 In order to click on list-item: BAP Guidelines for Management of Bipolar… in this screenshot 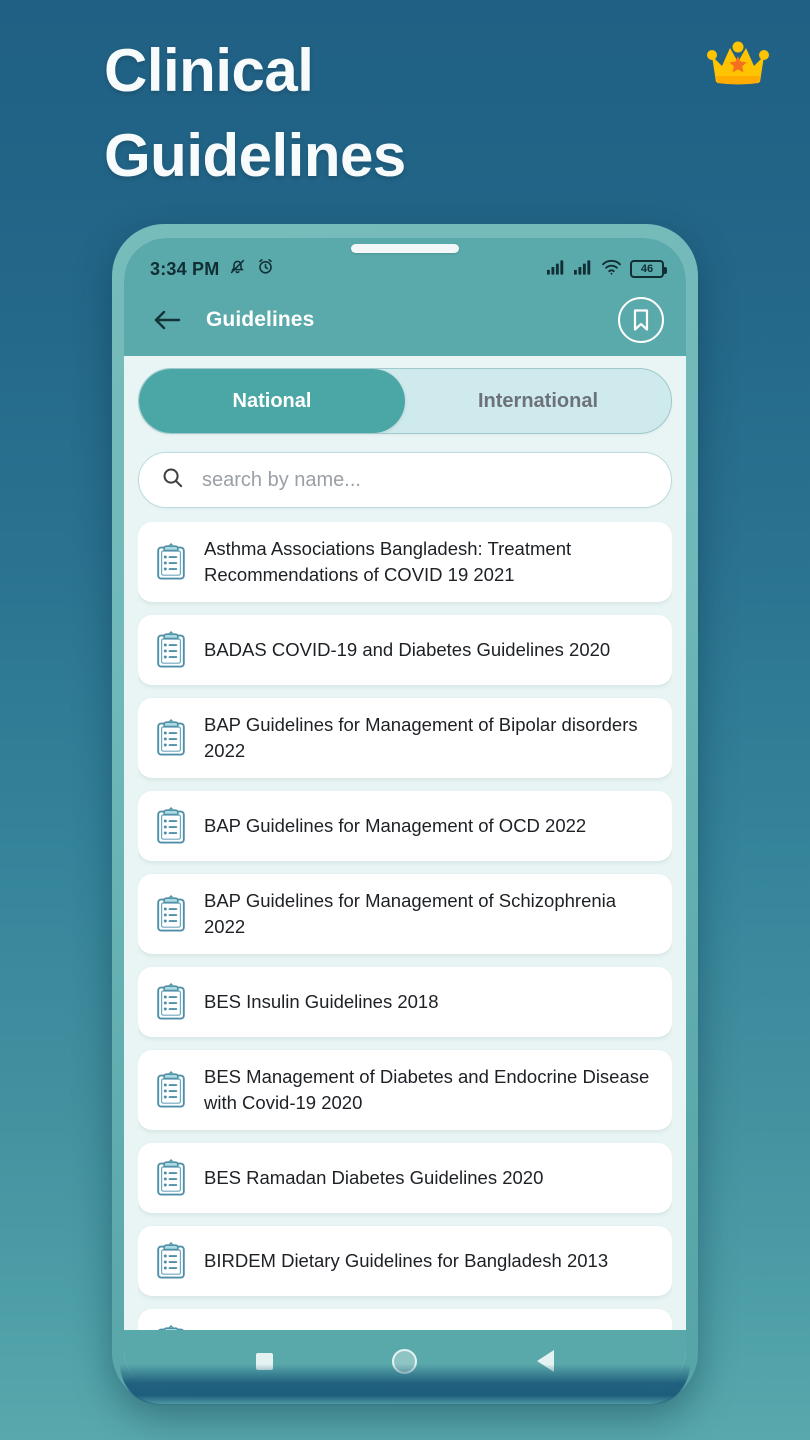, I will do `click(405, 738)`.